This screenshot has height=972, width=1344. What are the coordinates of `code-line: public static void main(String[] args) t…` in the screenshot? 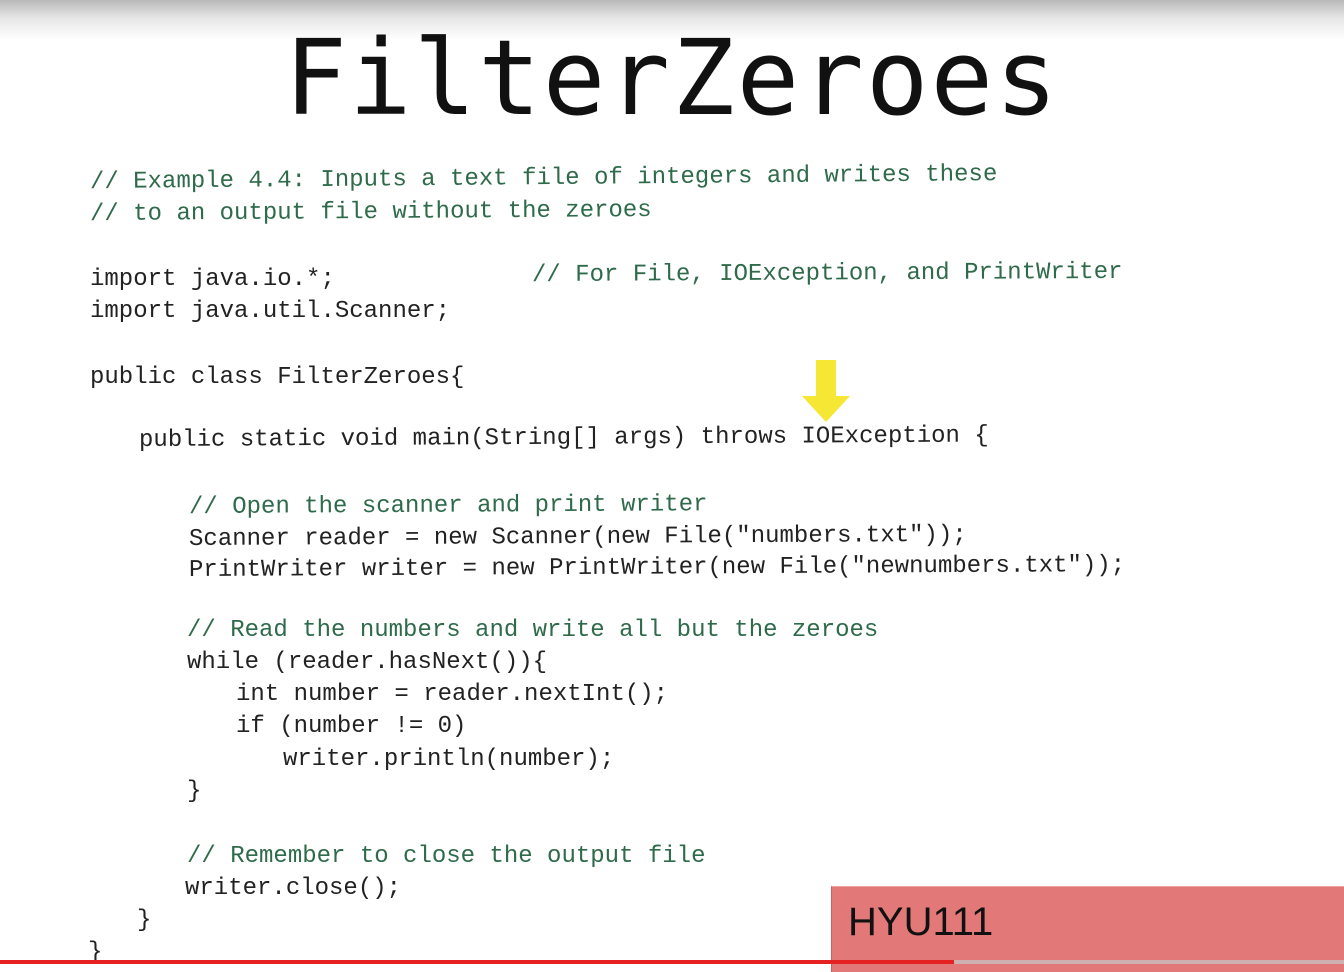 It's located at (563, 438).